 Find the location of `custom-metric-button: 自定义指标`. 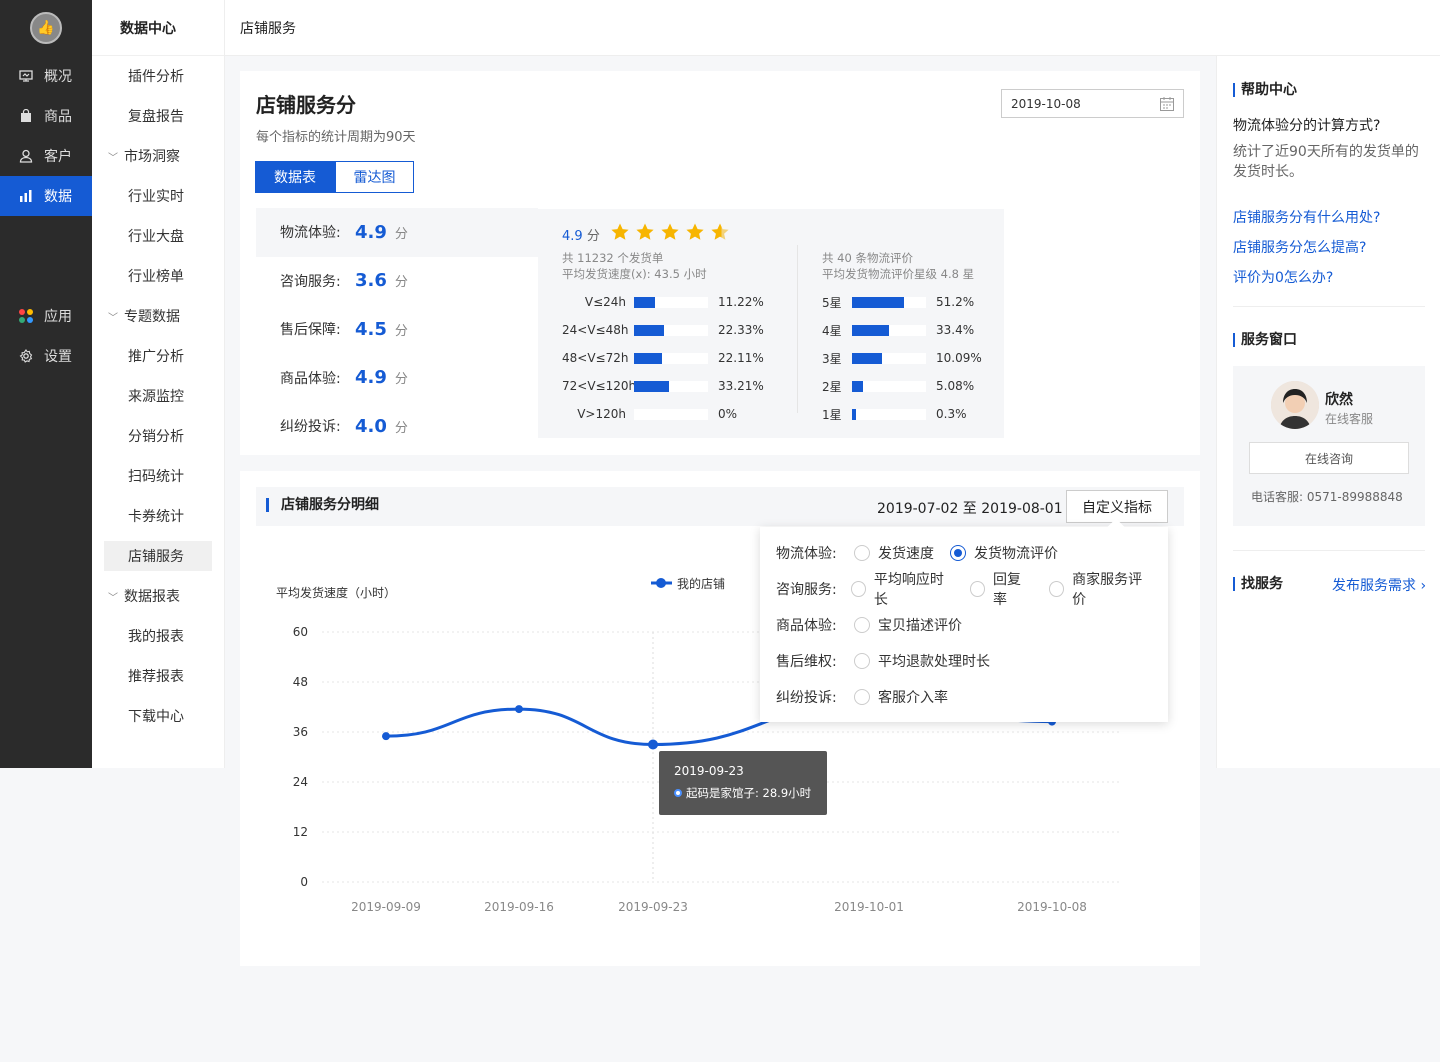

custom-metric-button: 自定义指标 is located at coordinates (1117, 506).